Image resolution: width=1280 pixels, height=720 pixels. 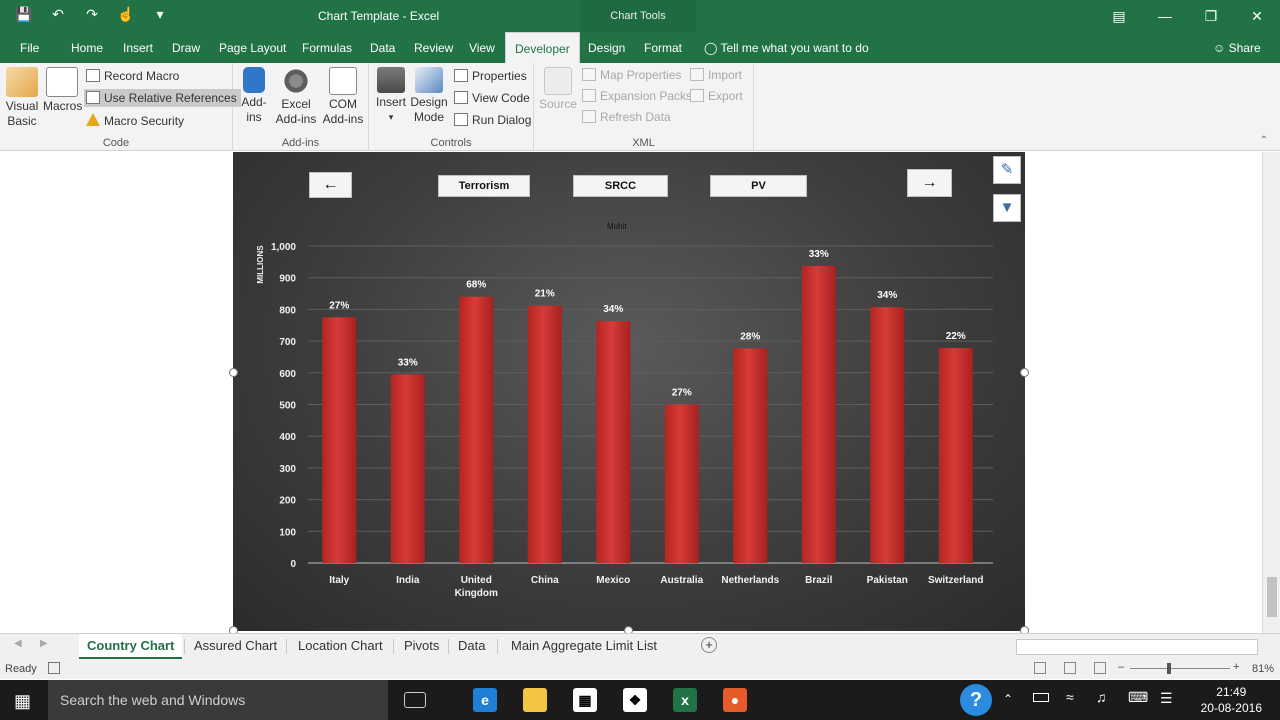 I want to click on x-category-label: Netherlands, so click(x=750, y=580).